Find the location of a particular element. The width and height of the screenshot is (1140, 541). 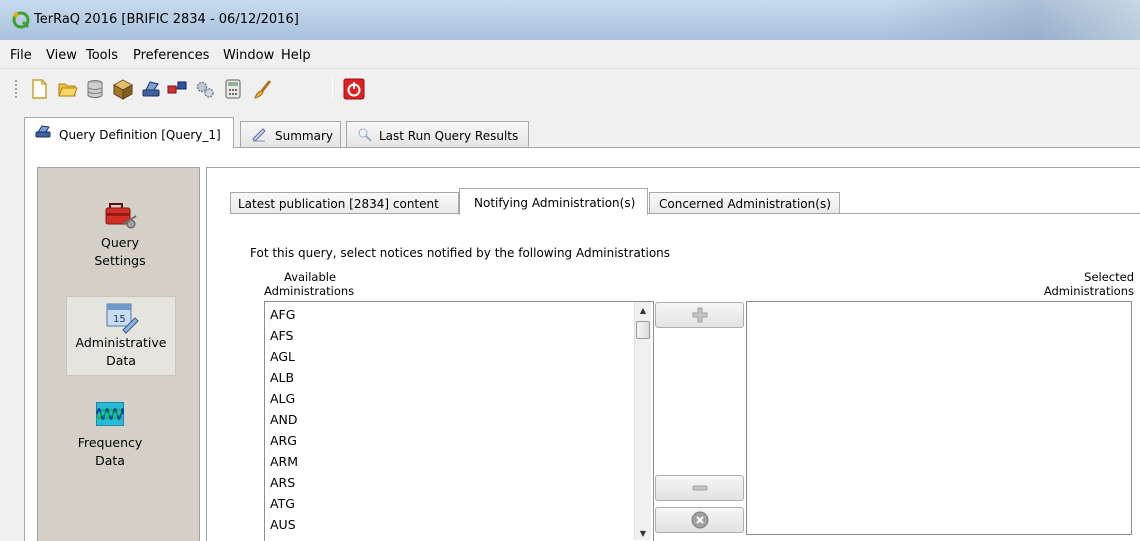

scroll-up-arrow-icon: ▲ is located at coordinates (643, 310).